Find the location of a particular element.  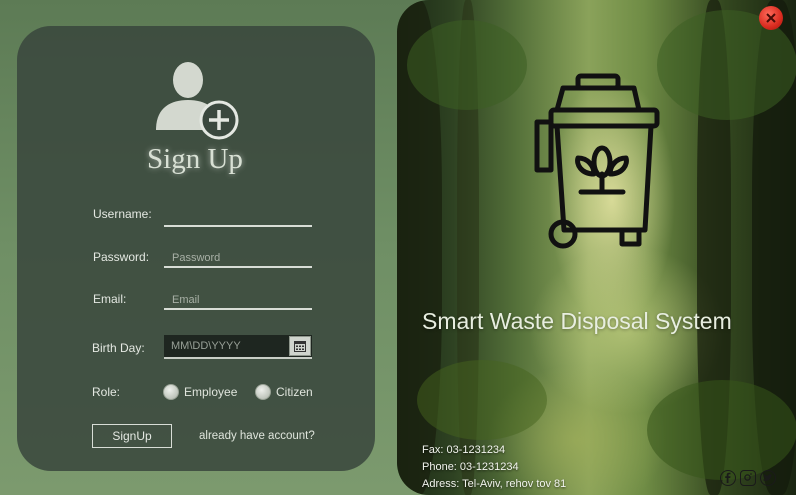

calendar-icon is located at coordinates (300, 346).